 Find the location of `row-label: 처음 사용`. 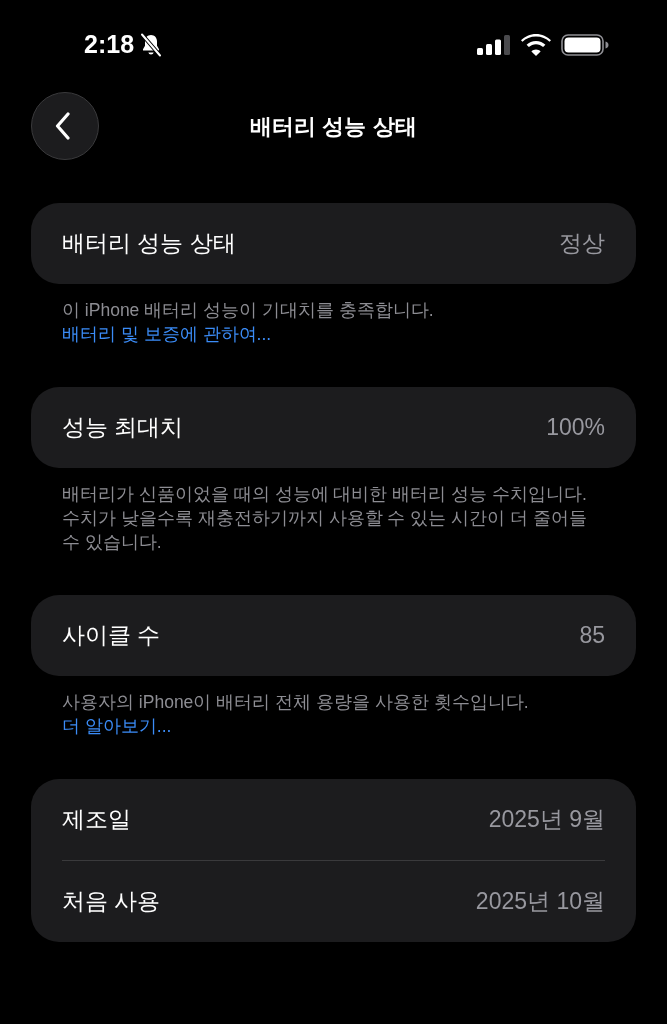

row-label: 처음 사용 is located at coordinates (111, 902).